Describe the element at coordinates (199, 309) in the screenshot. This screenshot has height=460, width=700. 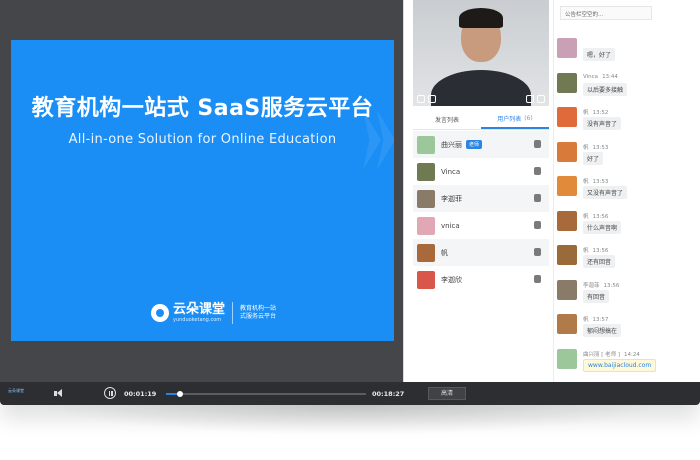
I see `logo-name: 云朵课堂` at that location.